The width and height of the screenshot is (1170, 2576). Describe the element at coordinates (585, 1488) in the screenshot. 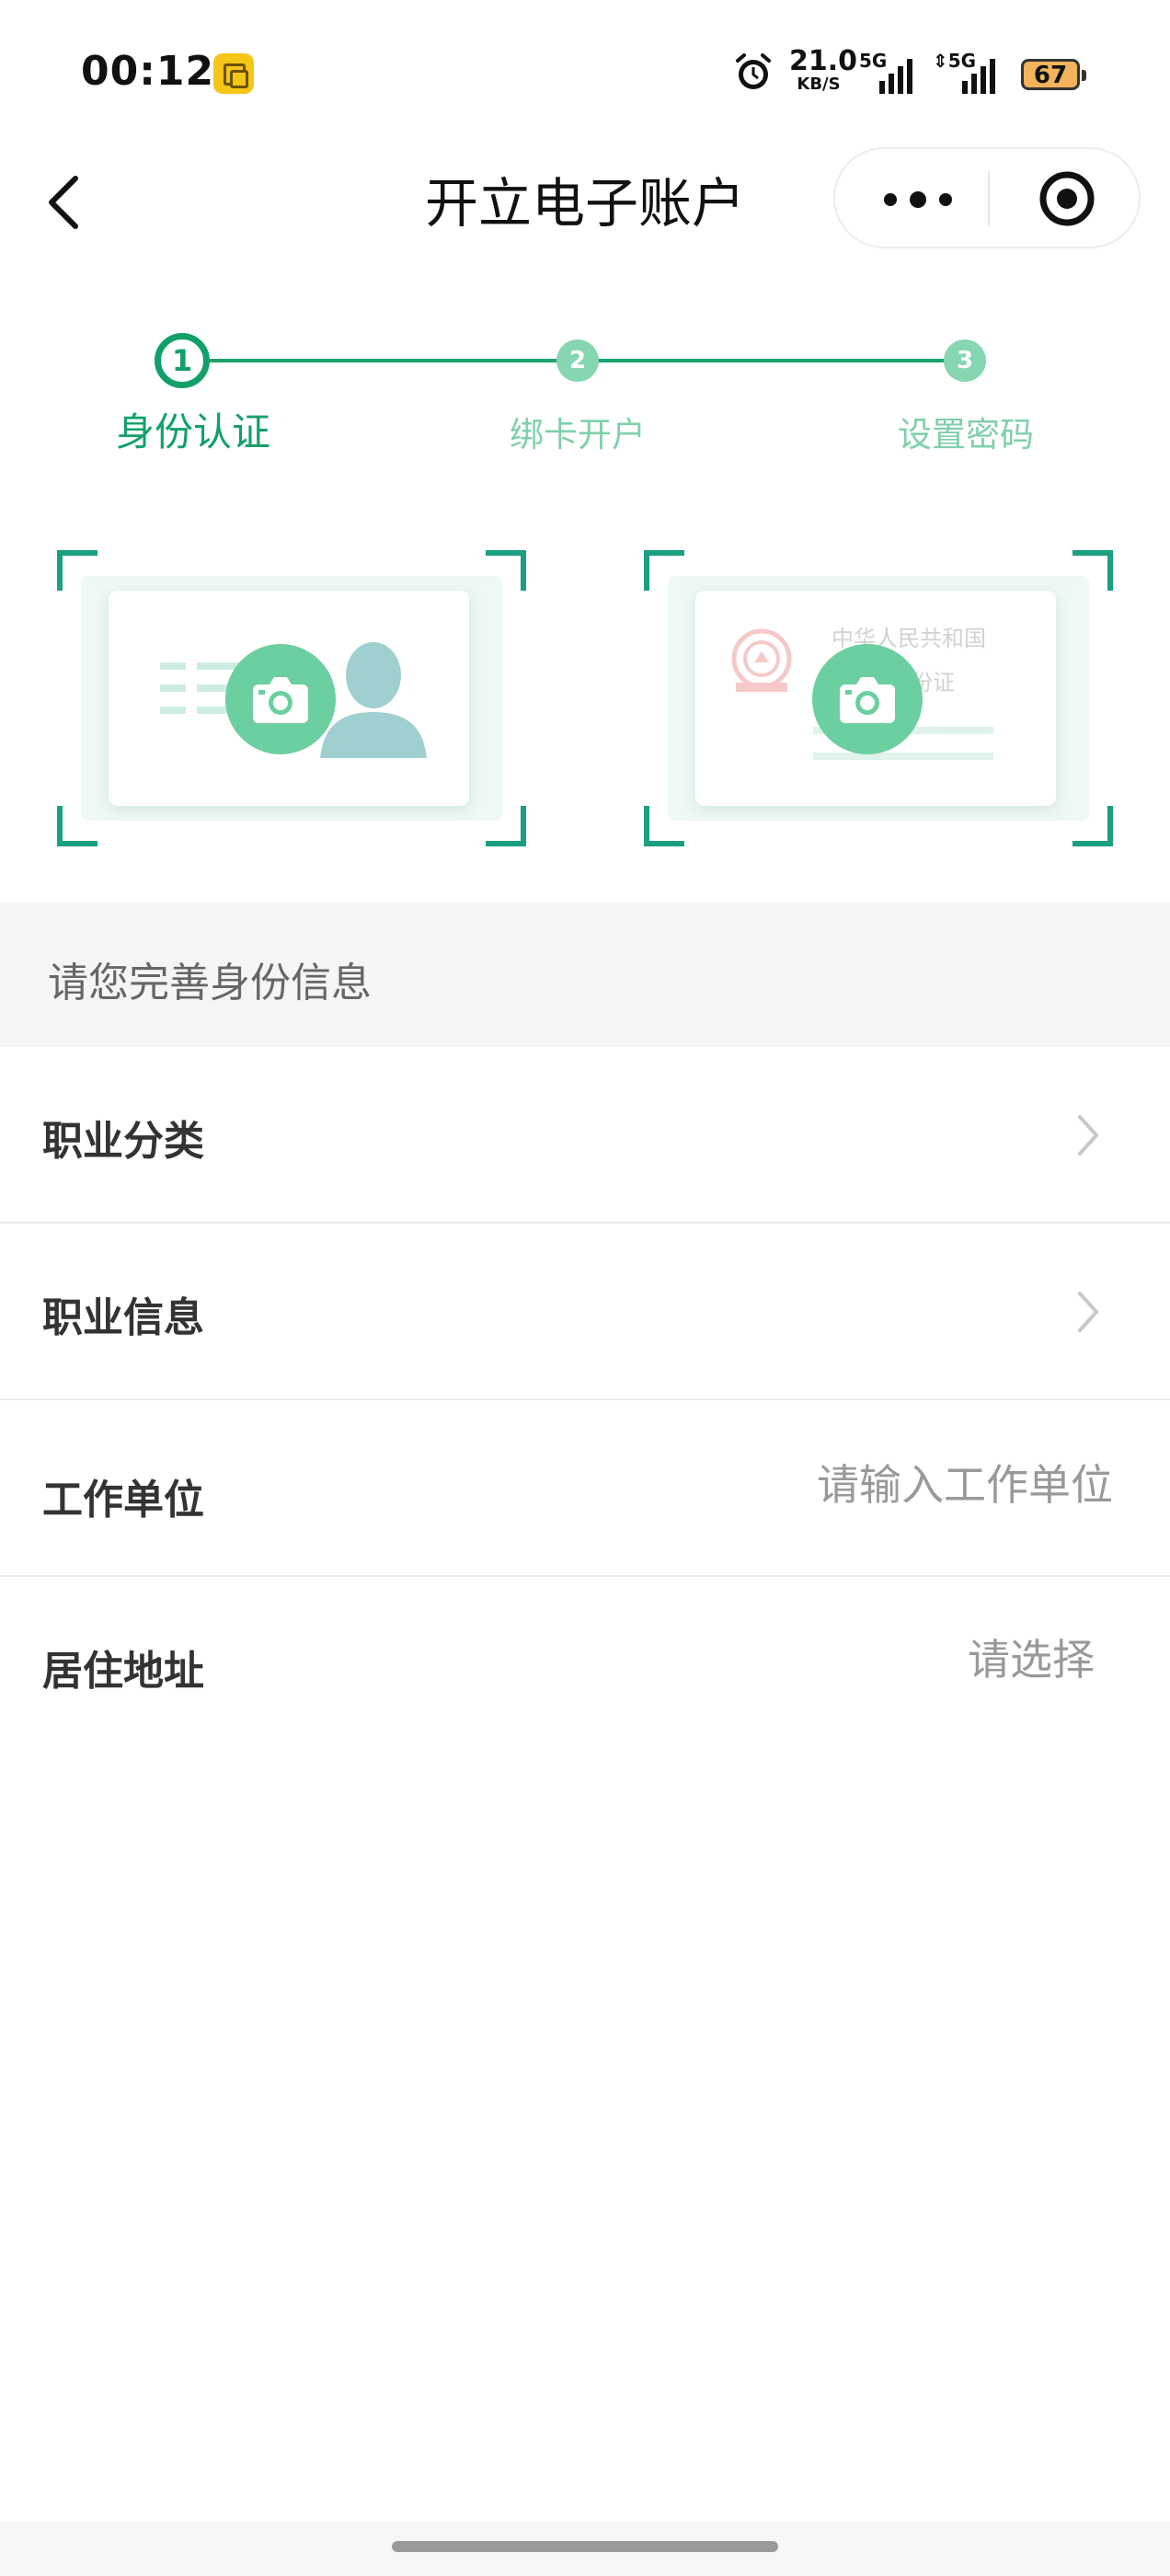

I see `employer-row: 工作单位 请输入工作单位` at that location.